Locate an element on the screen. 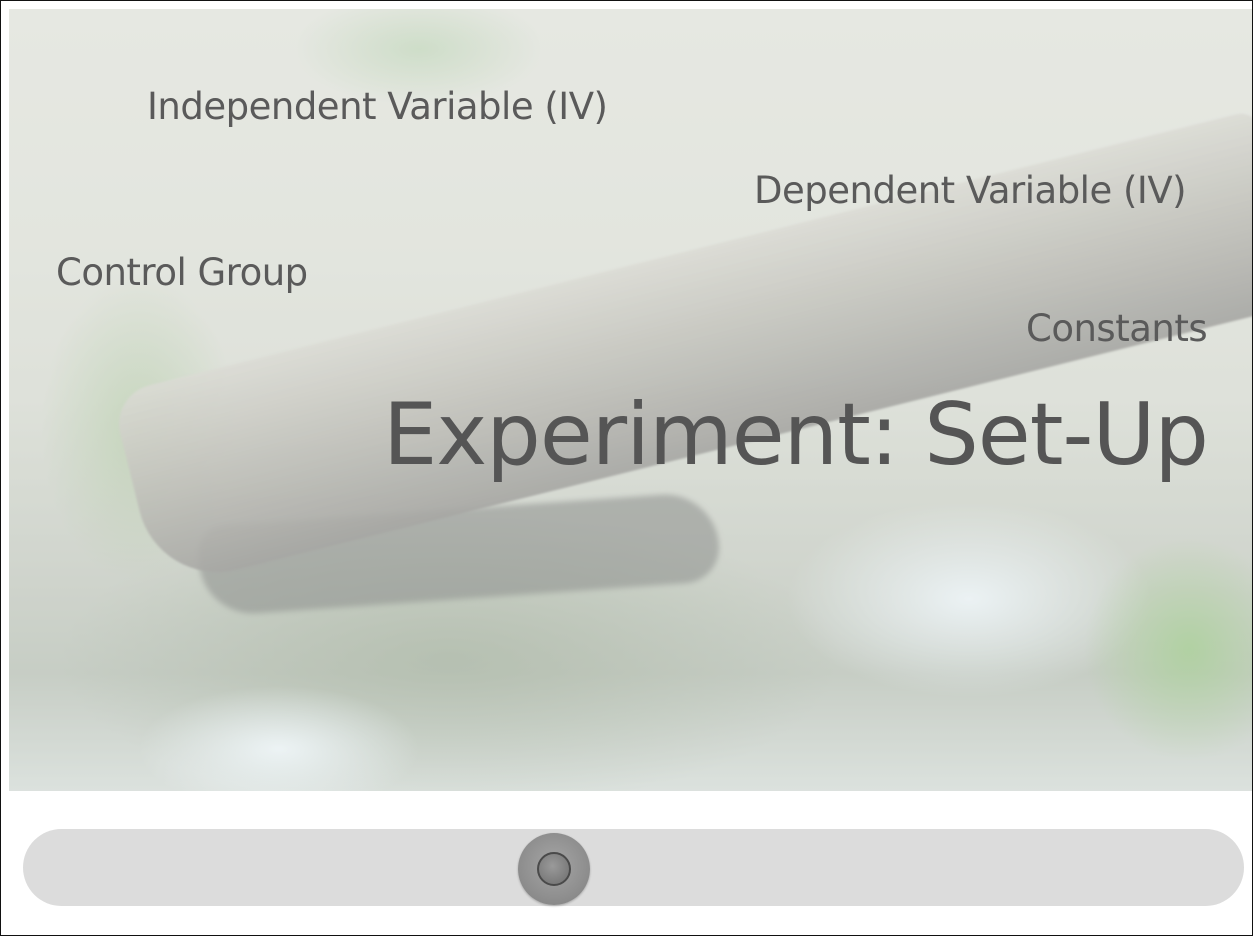 Image resolution: width=1253 pixels, height=936 pixels. slider-knob is located at coordinates (554, 869).